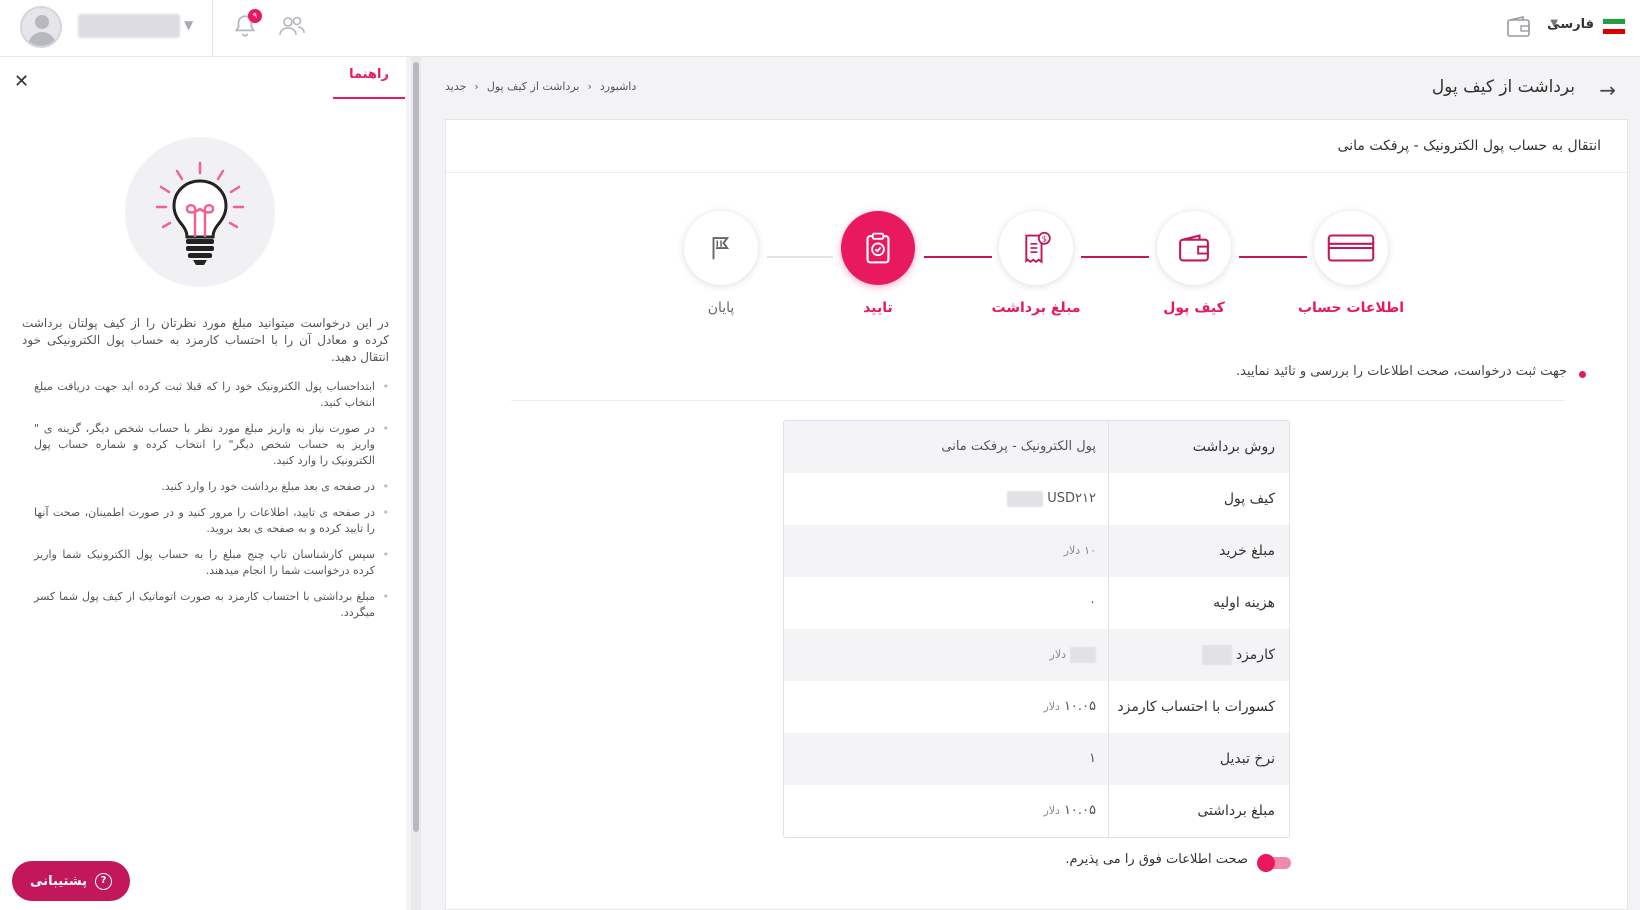 Image resolution: width=1640 pixels, height=910 pixels. What do you see at coordinates (820, 28) in the screenshot?
I see `top-bar: ▼ ۹ ▼ فارسی` at bounding box center [820, 28].